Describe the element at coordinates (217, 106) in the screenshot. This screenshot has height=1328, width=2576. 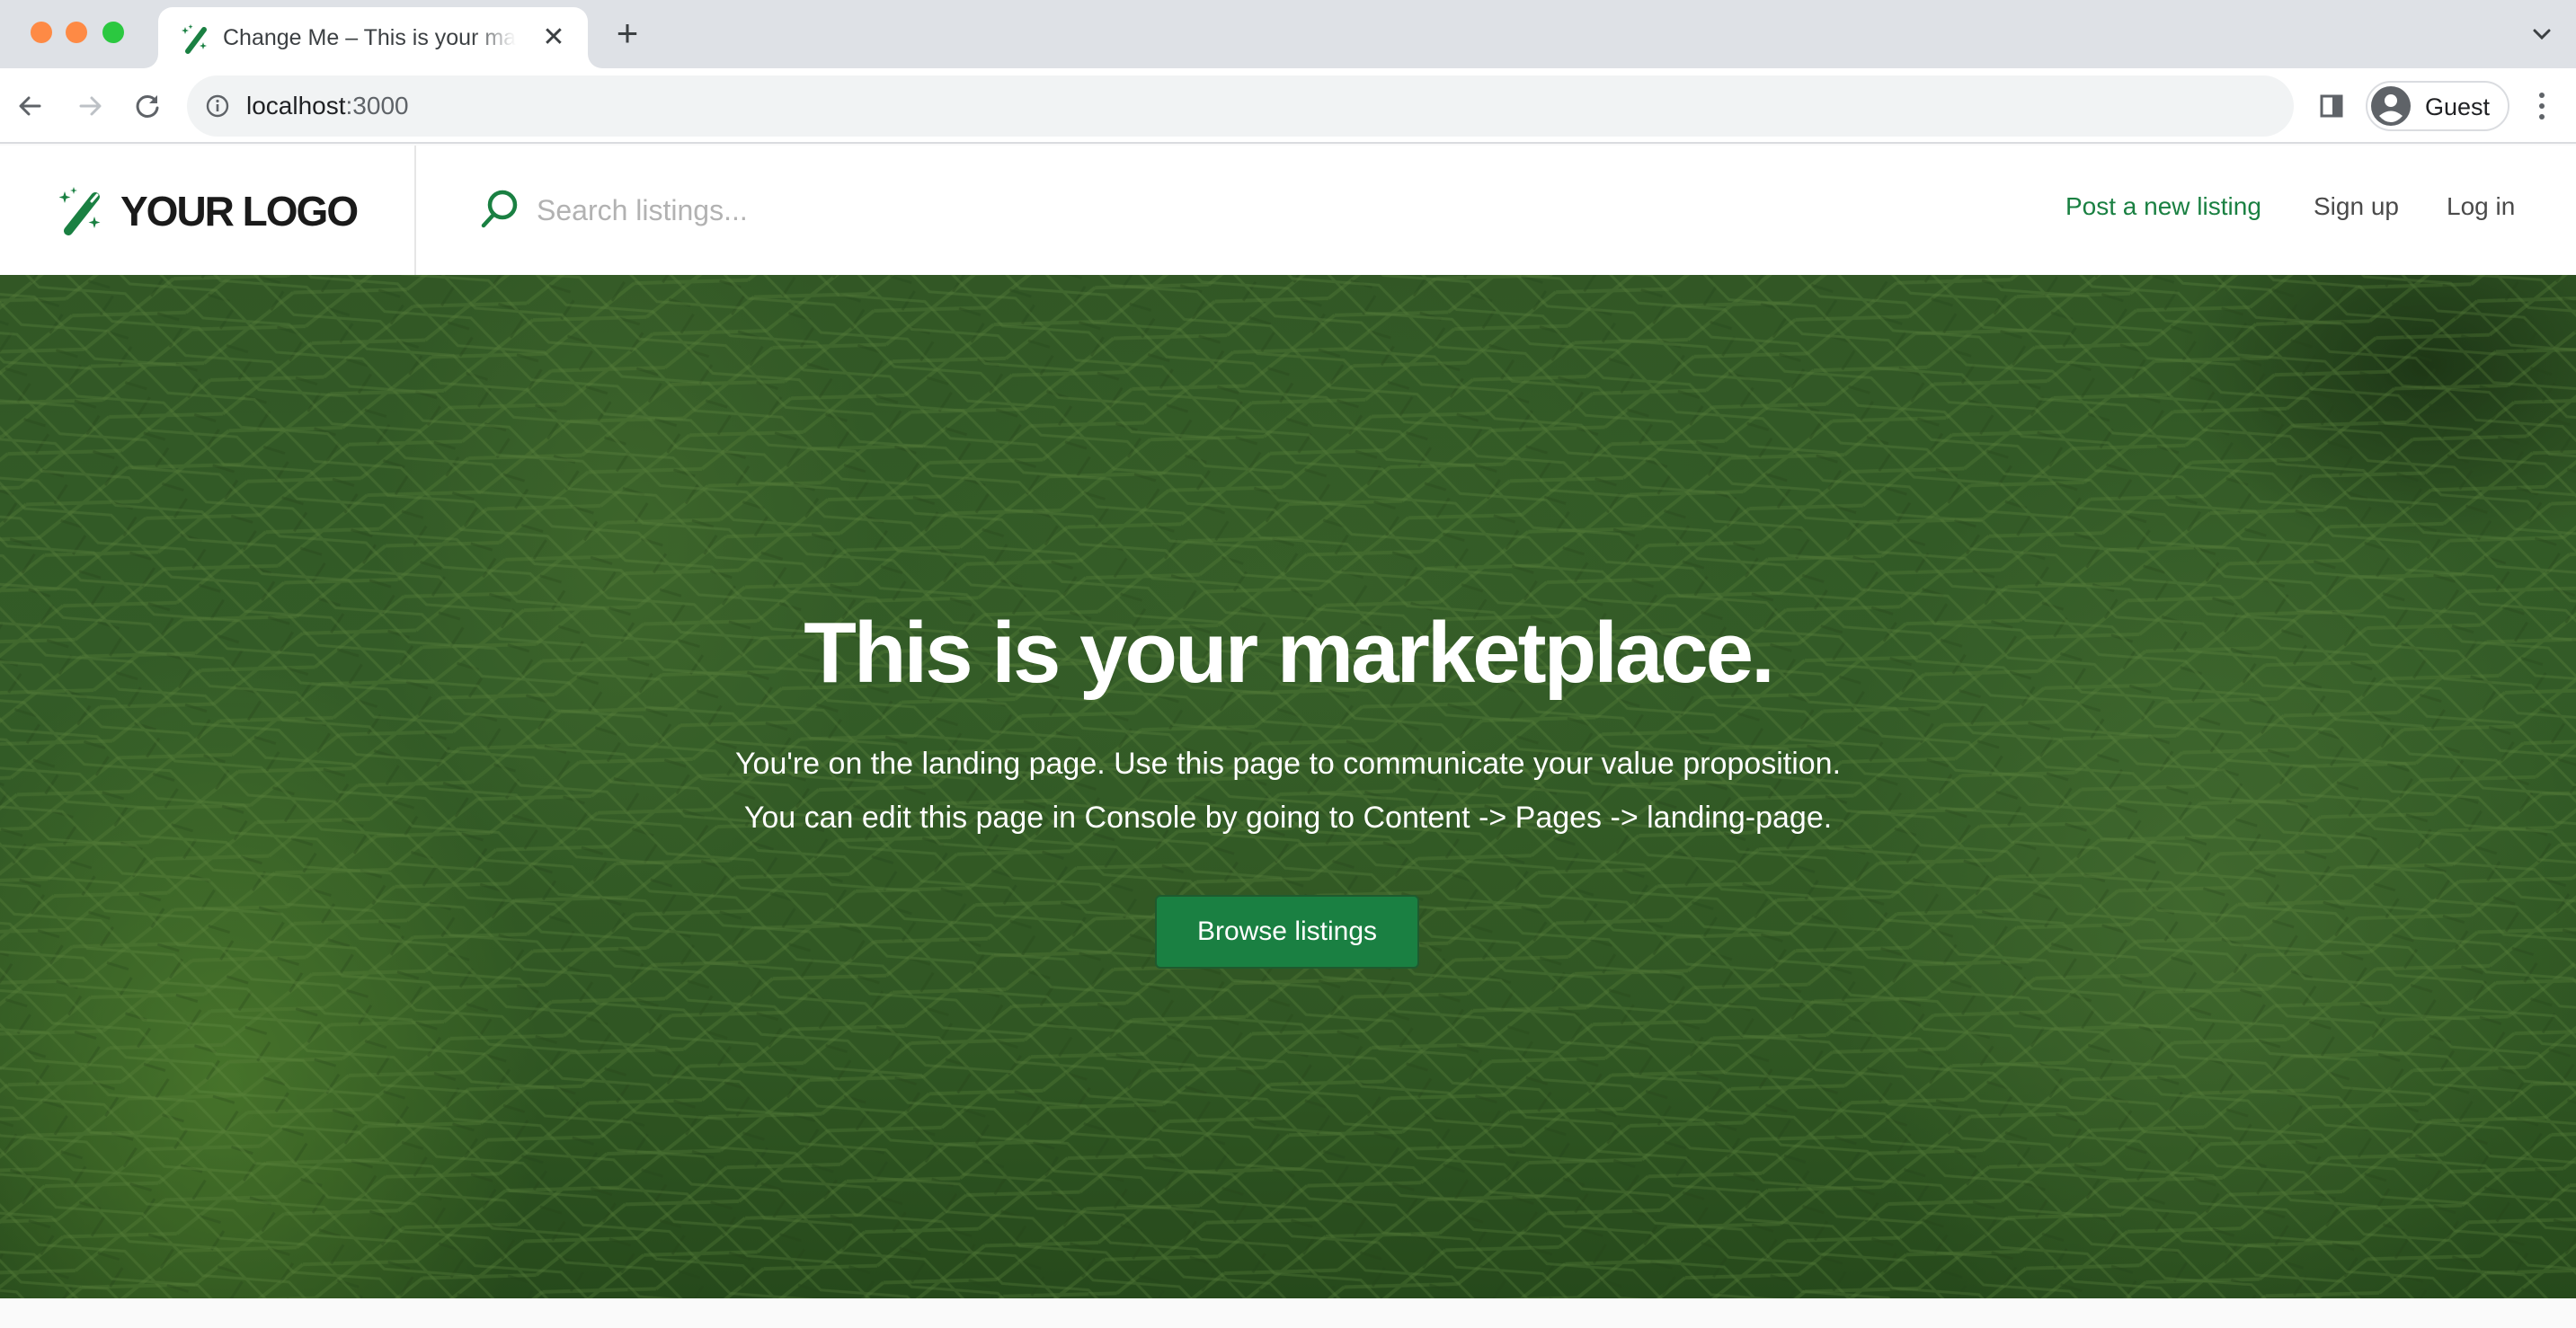
I see `info-icon` at that location.